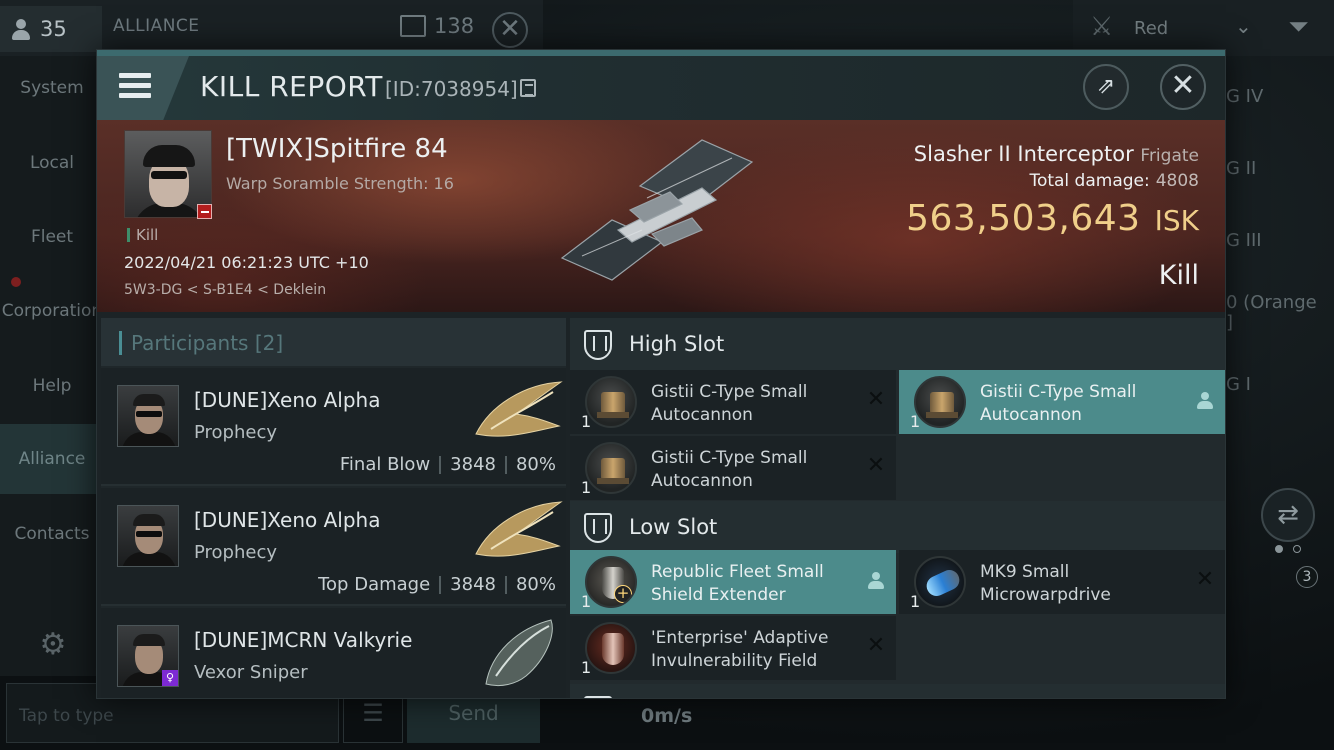 This screenshot has height=750, width=1334. I want to click on overview-item: G IV, so click(1244, 96).